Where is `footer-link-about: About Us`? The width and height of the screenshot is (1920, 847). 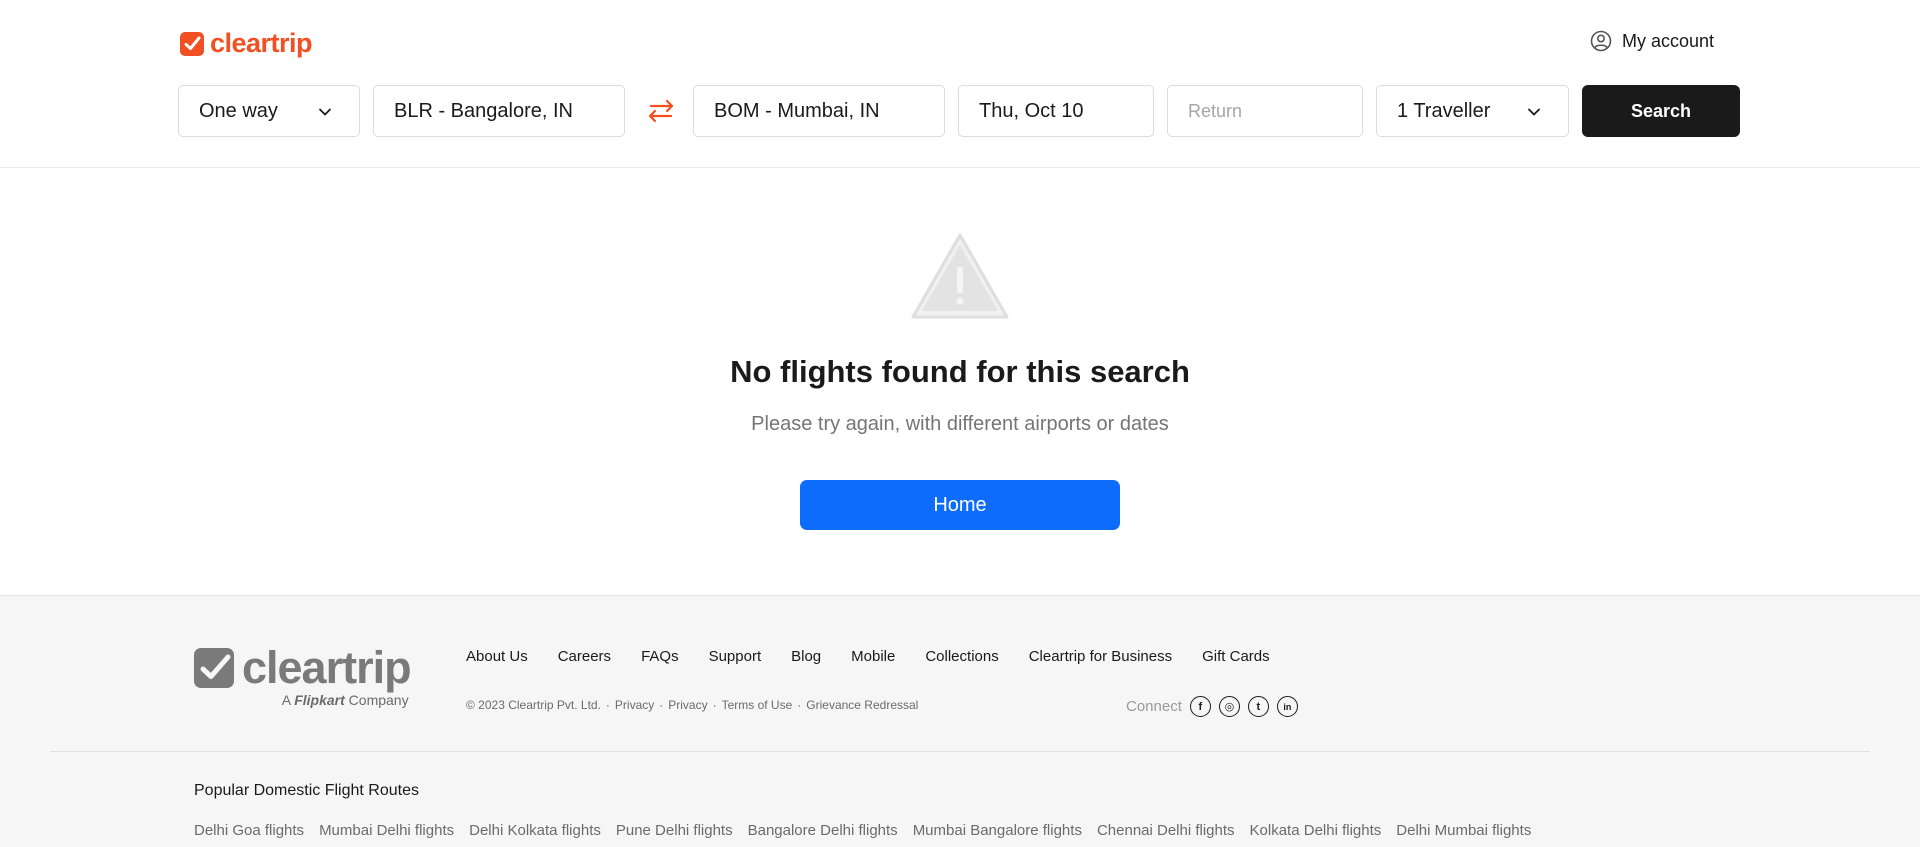 footer-link-about: About Us is located at coordinates (497, 656).